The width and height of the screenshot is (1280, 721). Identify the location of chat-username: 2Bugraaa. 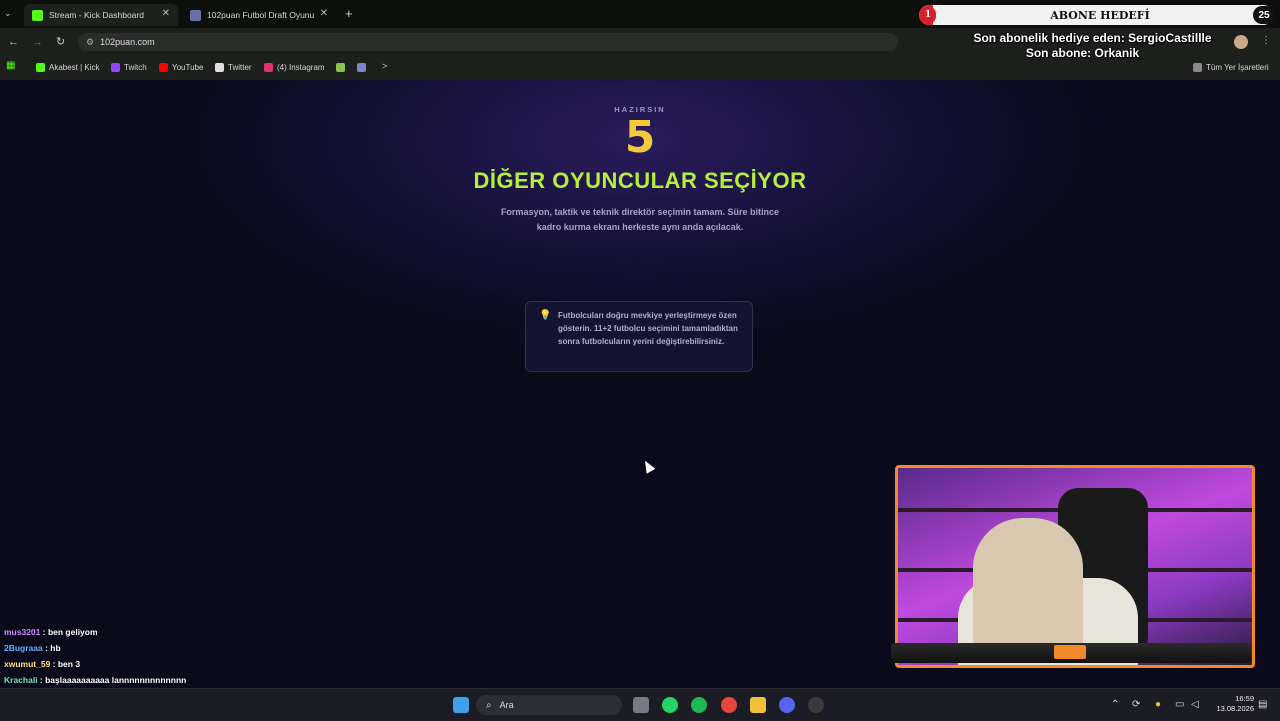
(23, 648).